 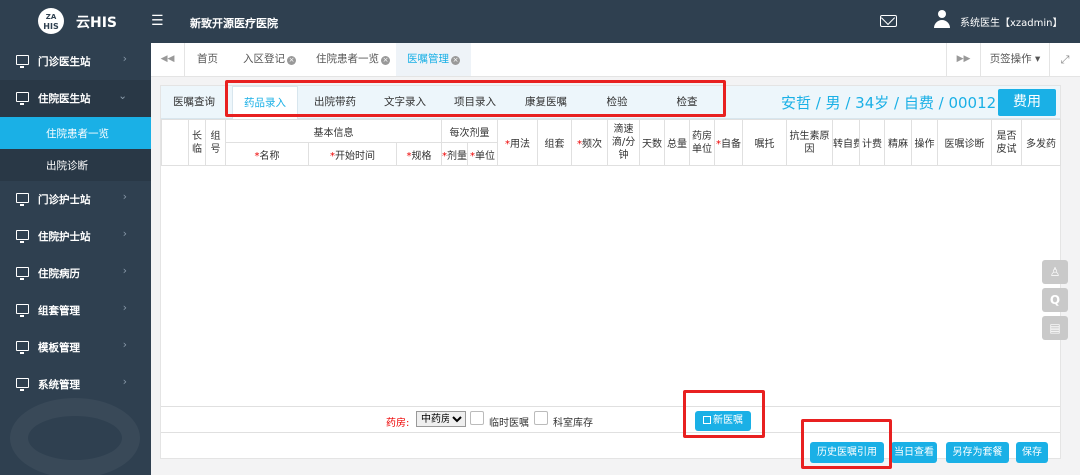 I want to click on temp-order-label: 临时医嘱, so click(x=509, y=423).